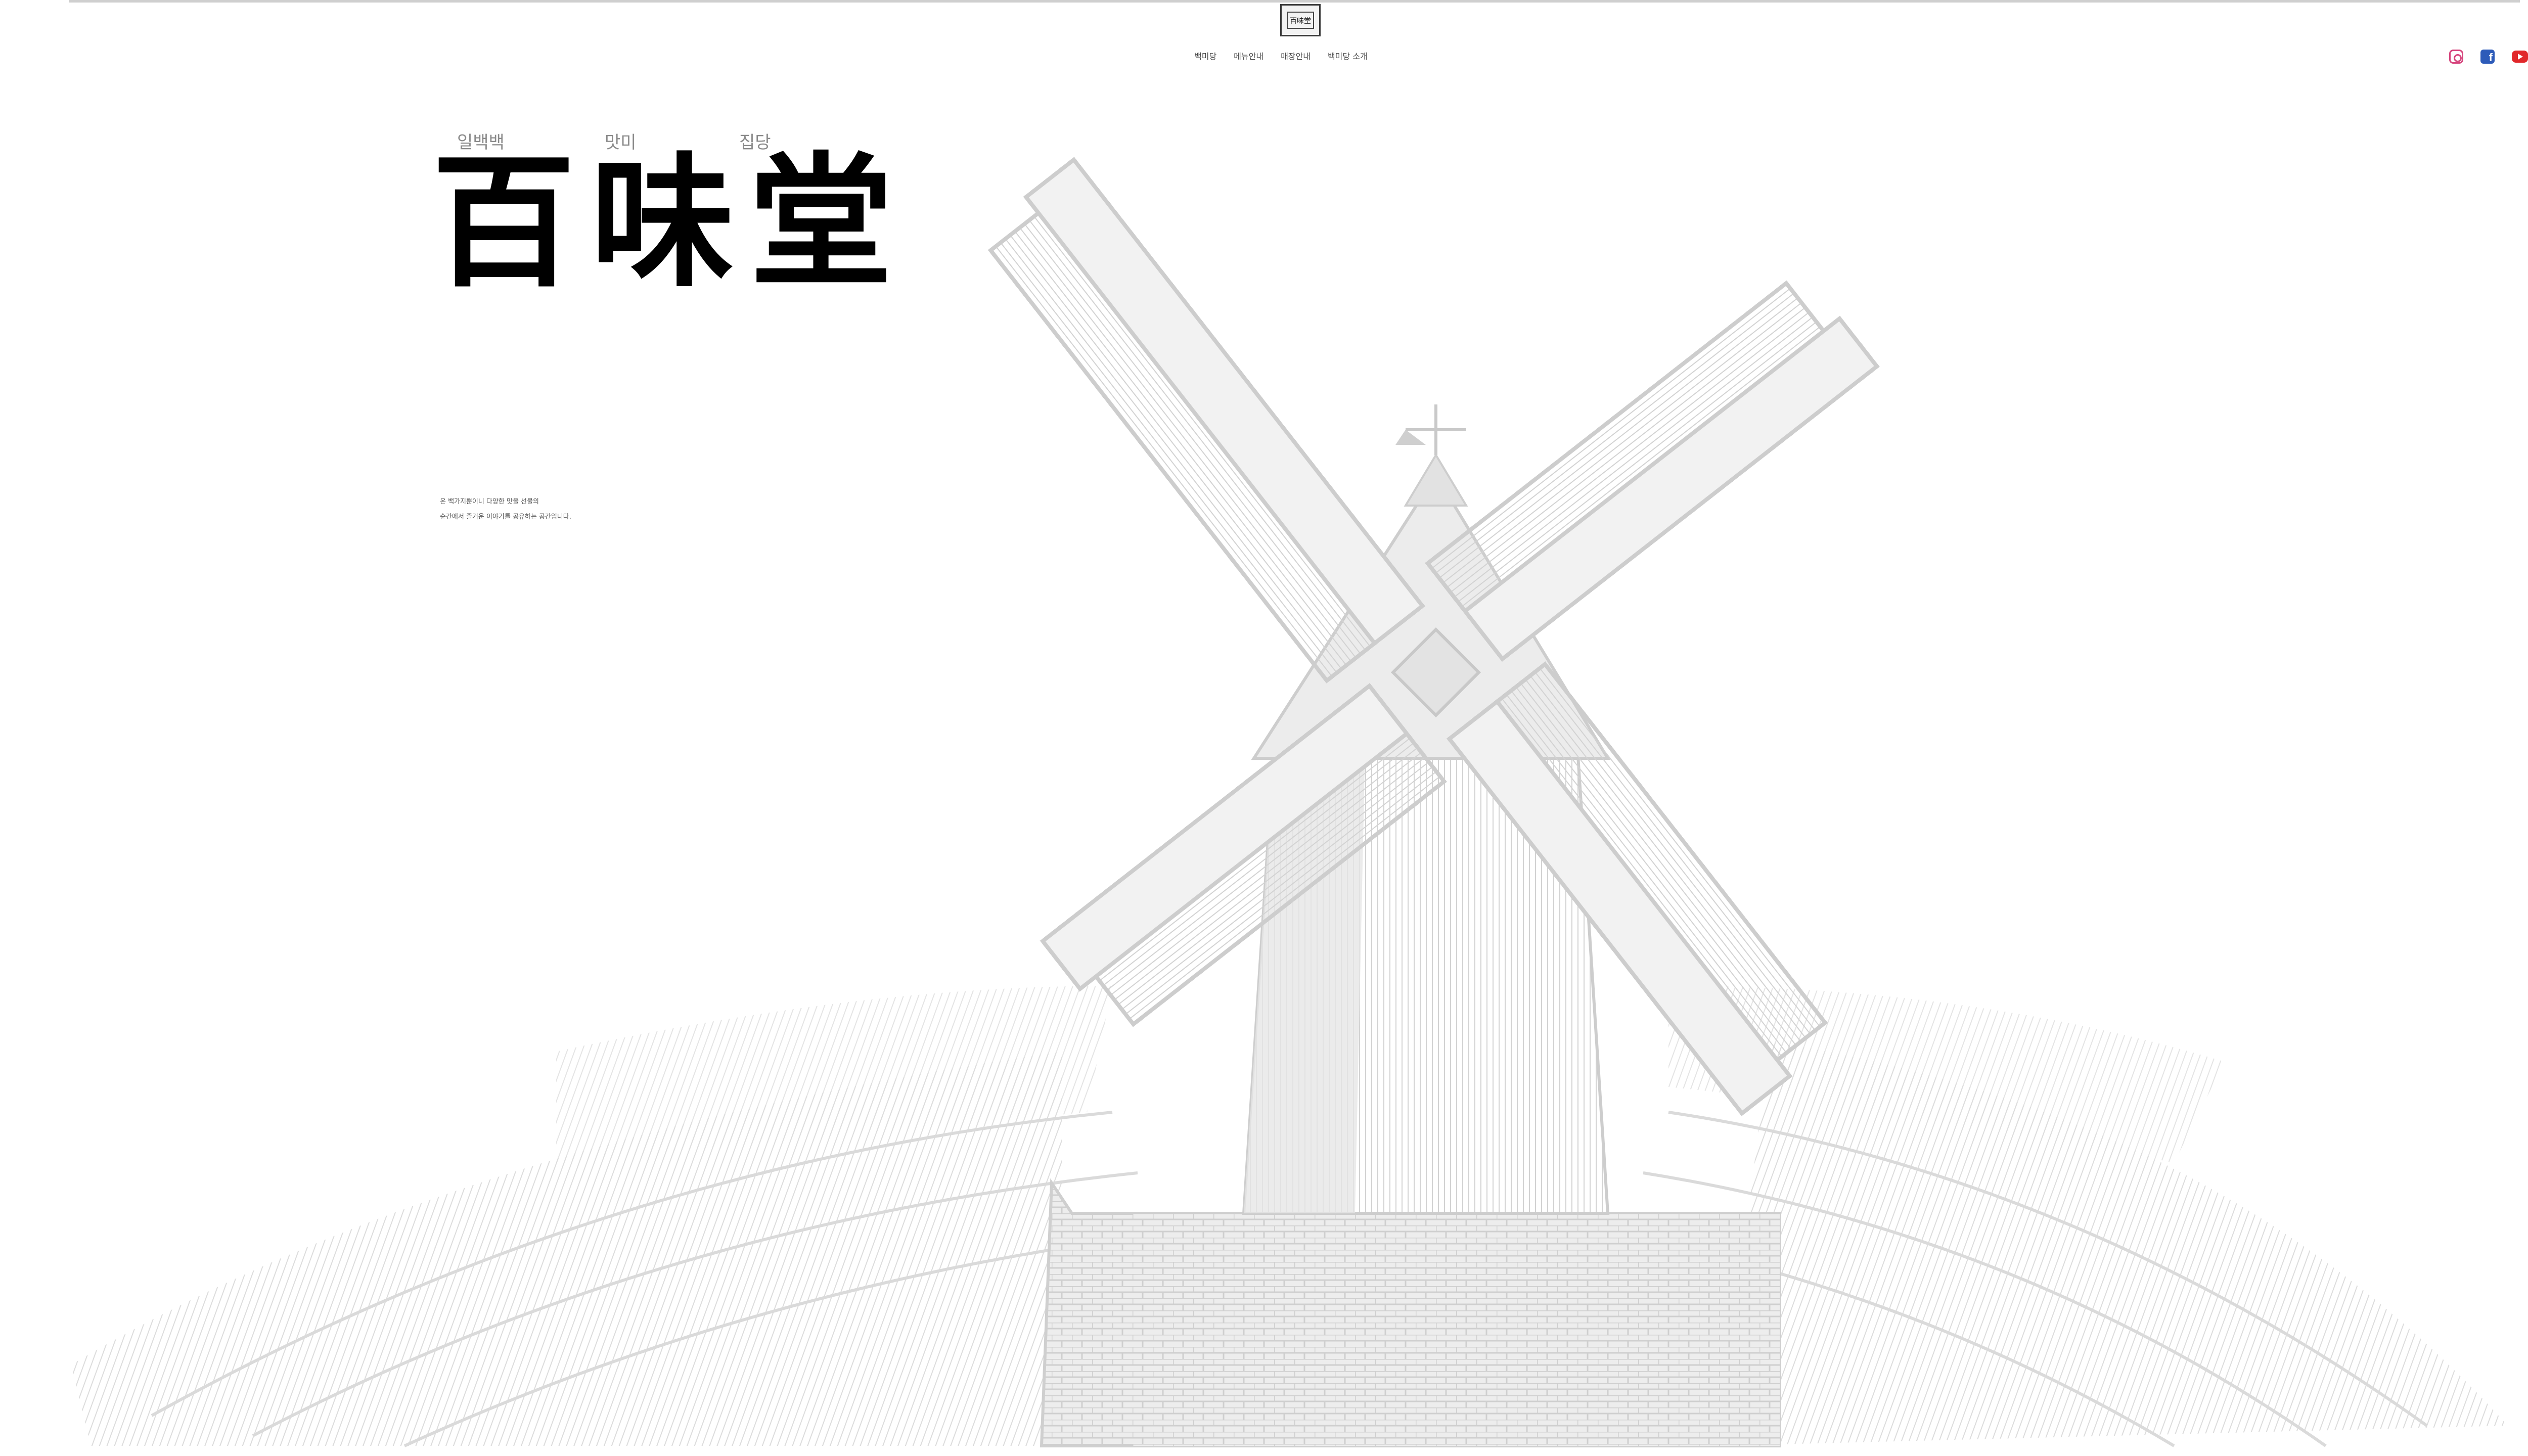 This screenshot has width=2528, height=1456. I want to click on hero-description-line-1: 온 백가지뿐이니 다양한 맛을 선물의, so click(490, 502).